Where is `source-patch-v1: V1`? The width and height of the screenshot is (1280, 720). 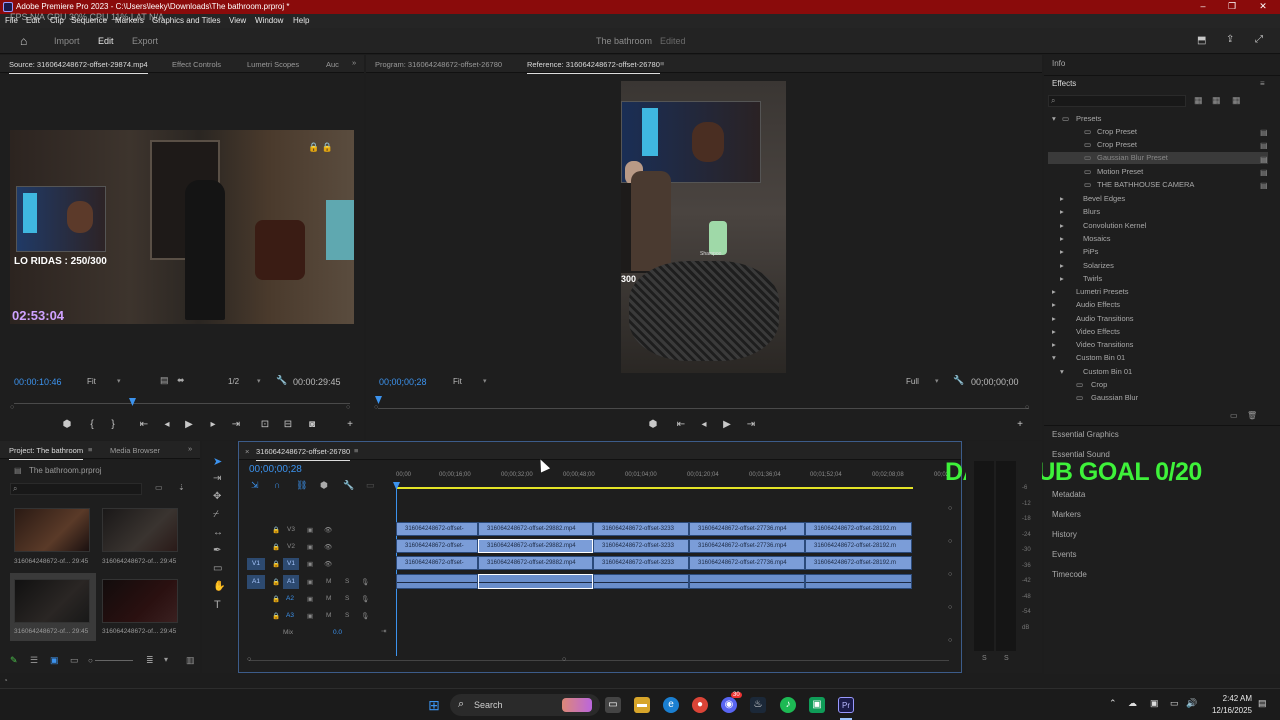 source-patch-v1: V1 is located at coordinates (256, 564).